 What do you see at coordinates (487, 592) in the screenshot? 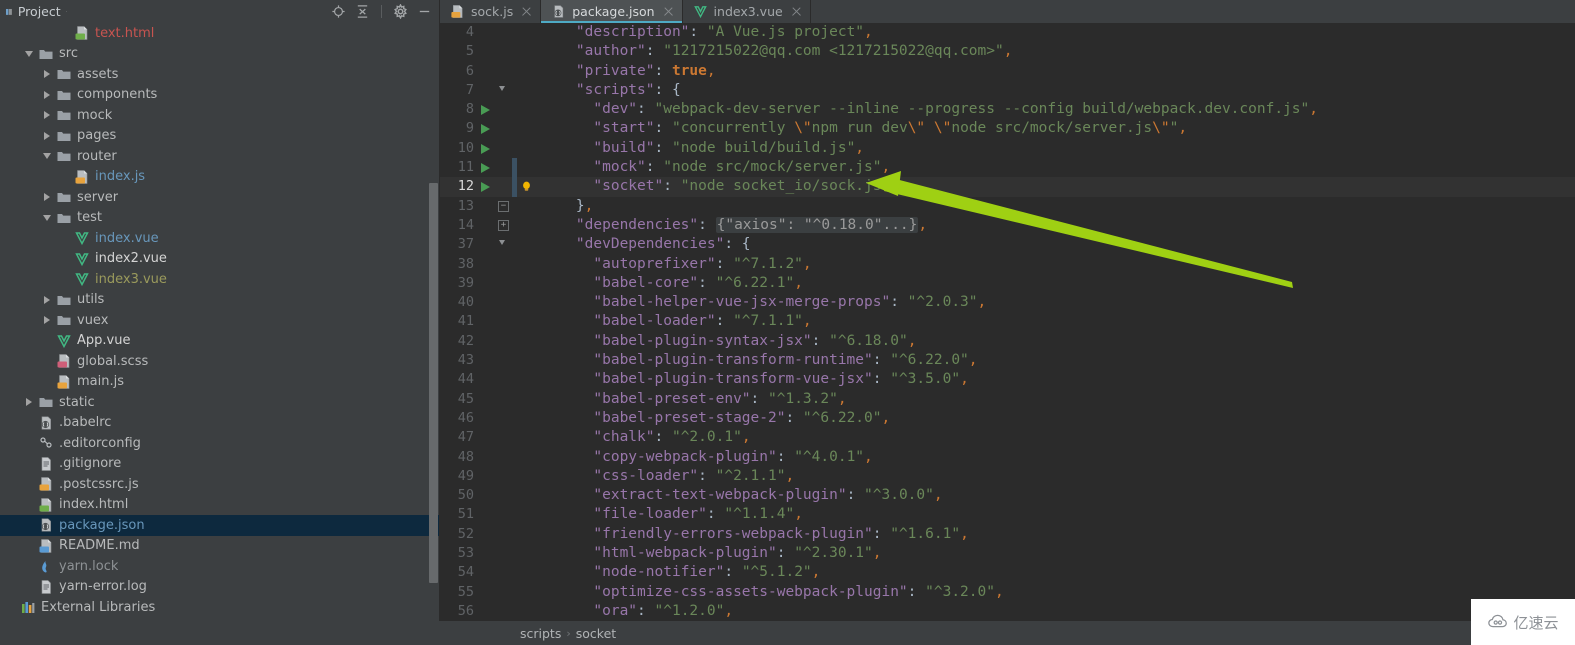
I see `editor-gutter: 55` at bounding box center [487, 592].